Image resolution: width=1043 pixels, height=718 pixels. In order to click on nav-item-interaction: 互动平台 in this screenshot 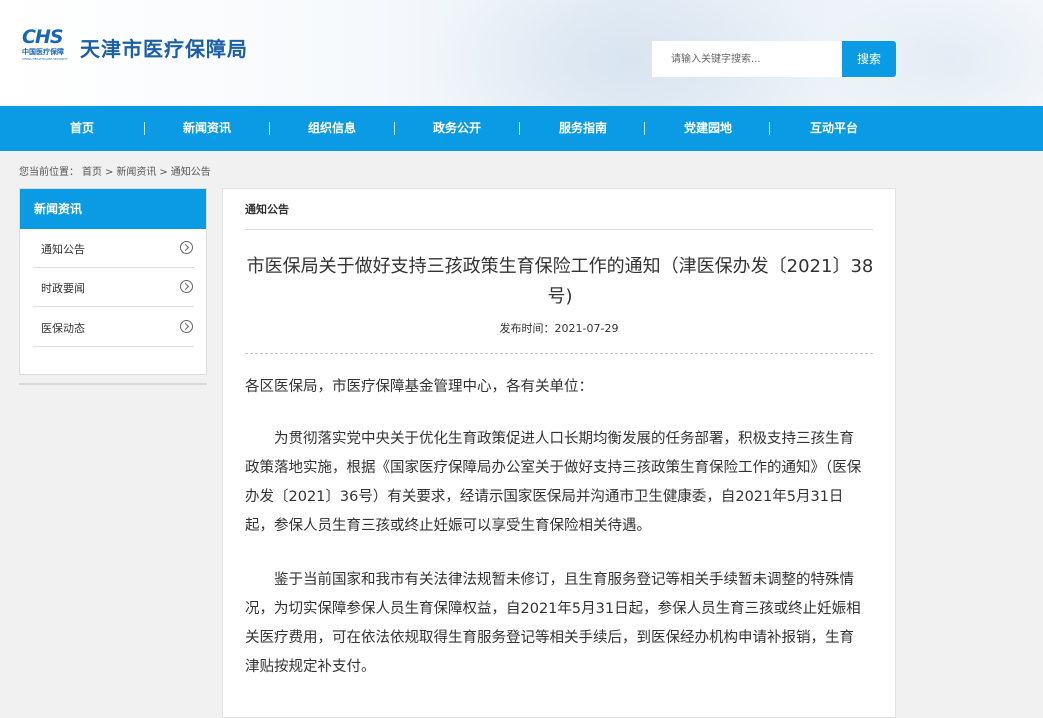, I will do `click(834, 128)`.